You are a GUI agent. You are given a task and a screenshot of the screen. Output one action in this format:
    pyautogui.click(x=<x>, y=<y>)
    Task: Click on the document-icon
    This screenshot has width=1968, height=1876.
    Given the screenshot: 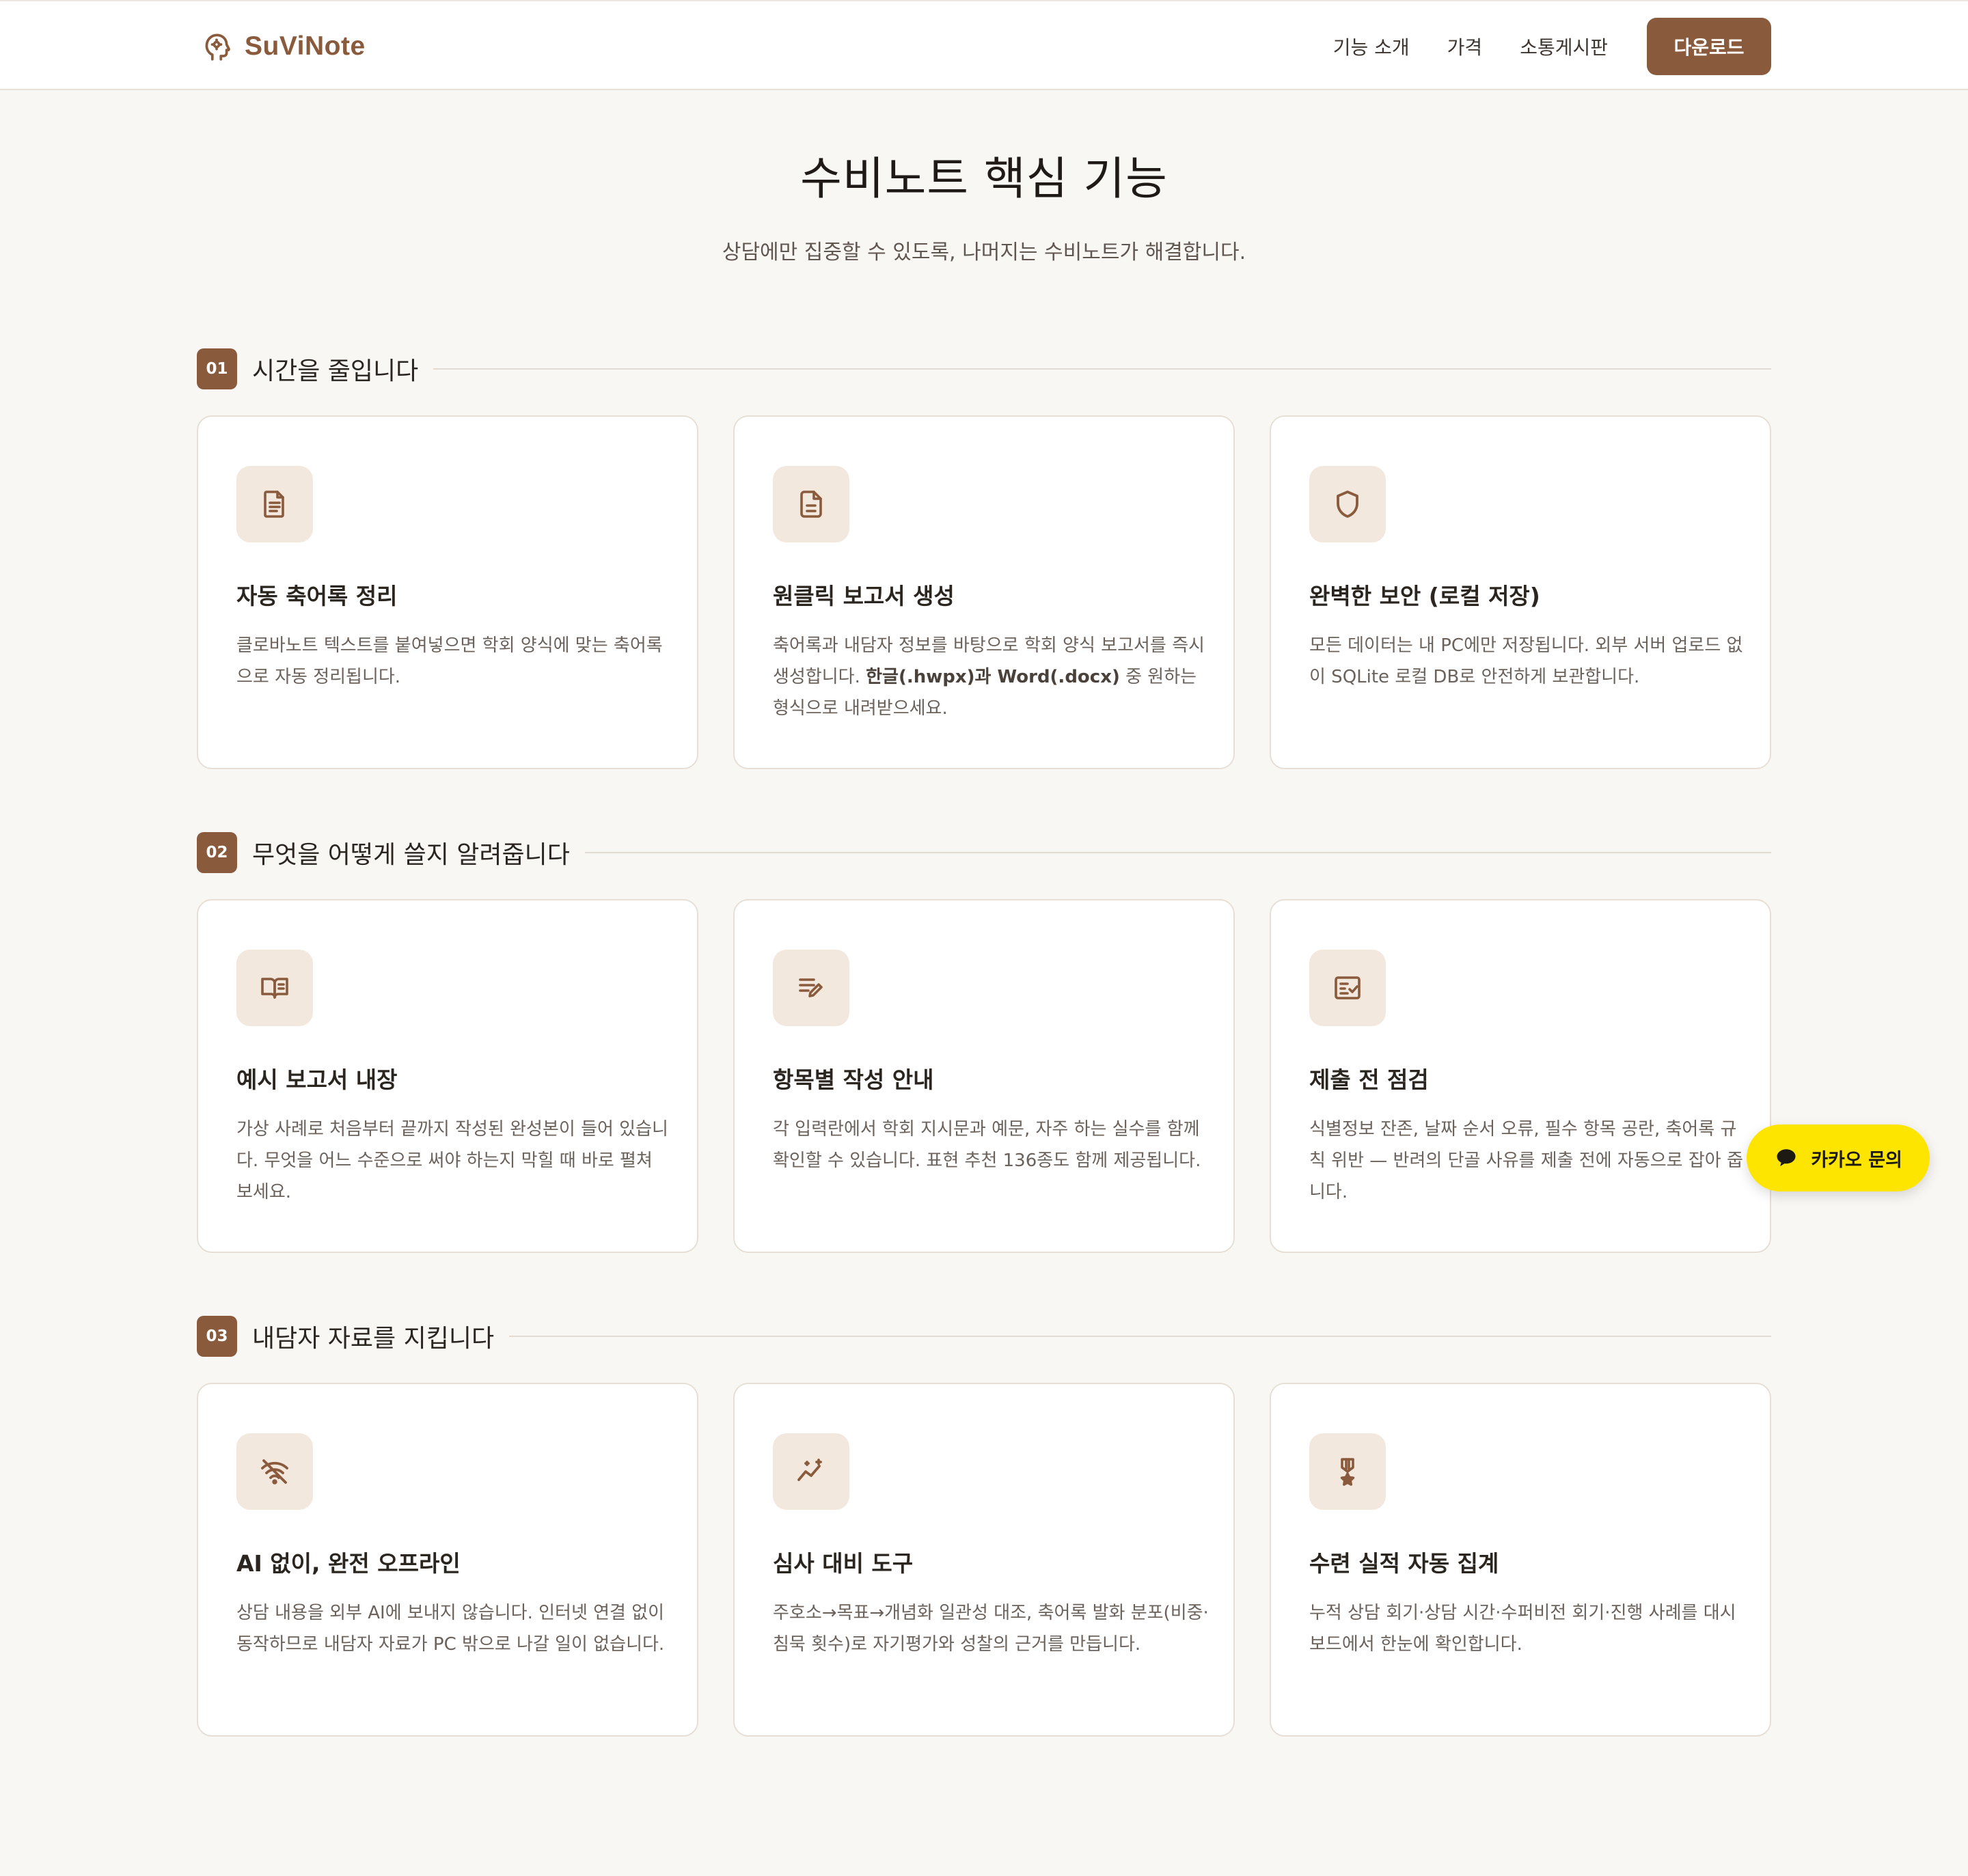 What is the action you would take?
    pyautogui.click(x=274, y=504)
    